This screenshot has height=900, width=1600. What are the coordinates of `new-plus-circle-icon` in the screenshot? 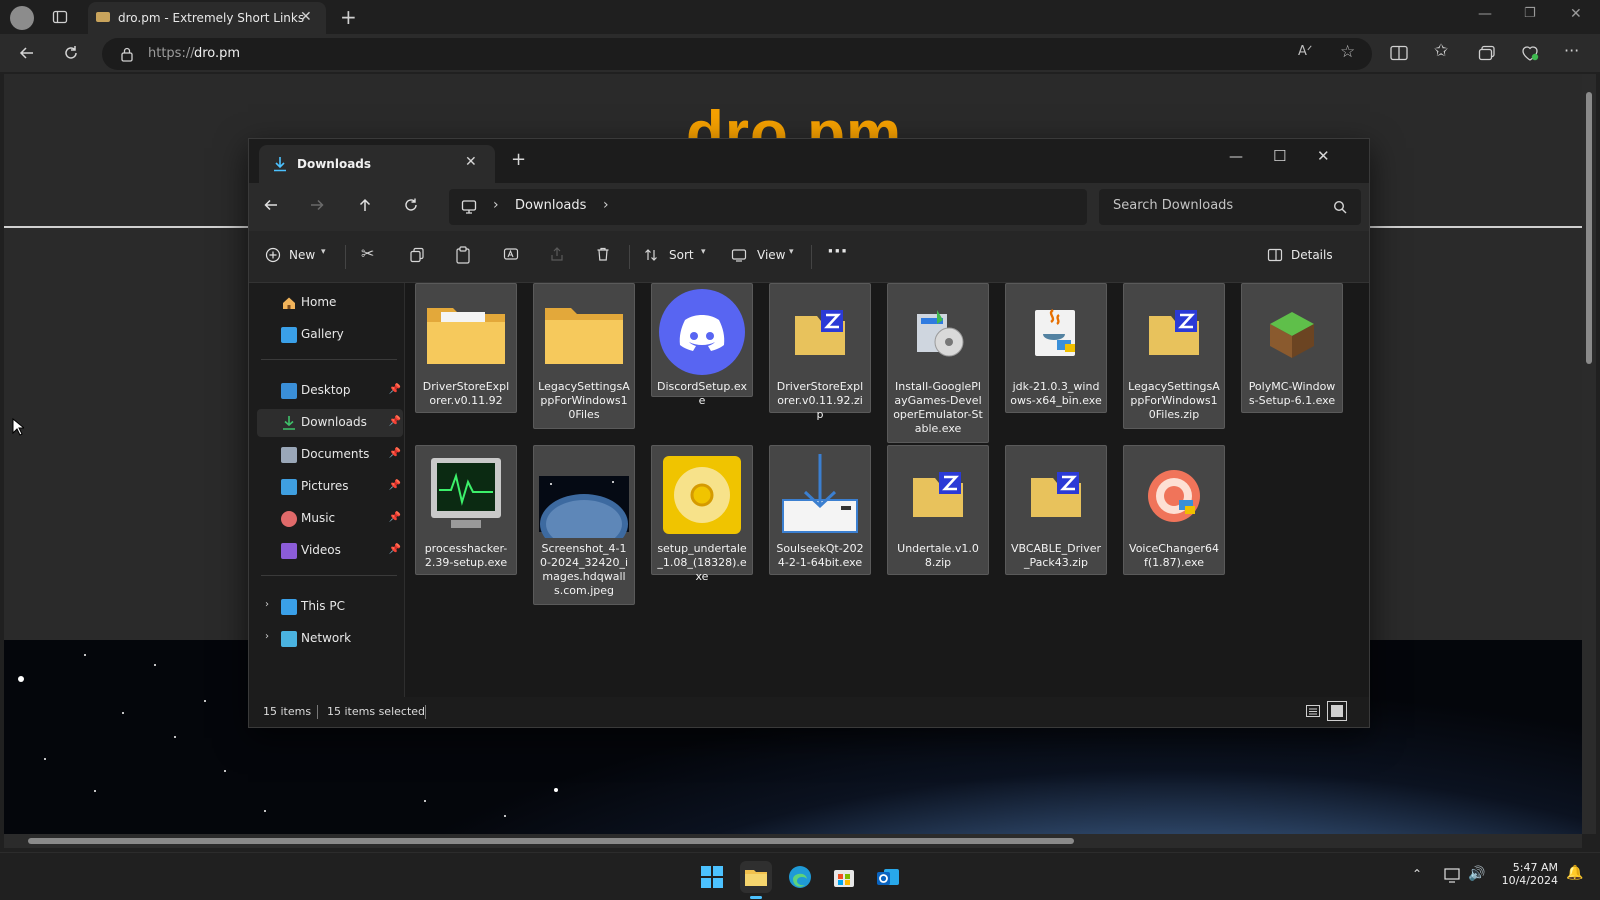 It's located at (273, 255).